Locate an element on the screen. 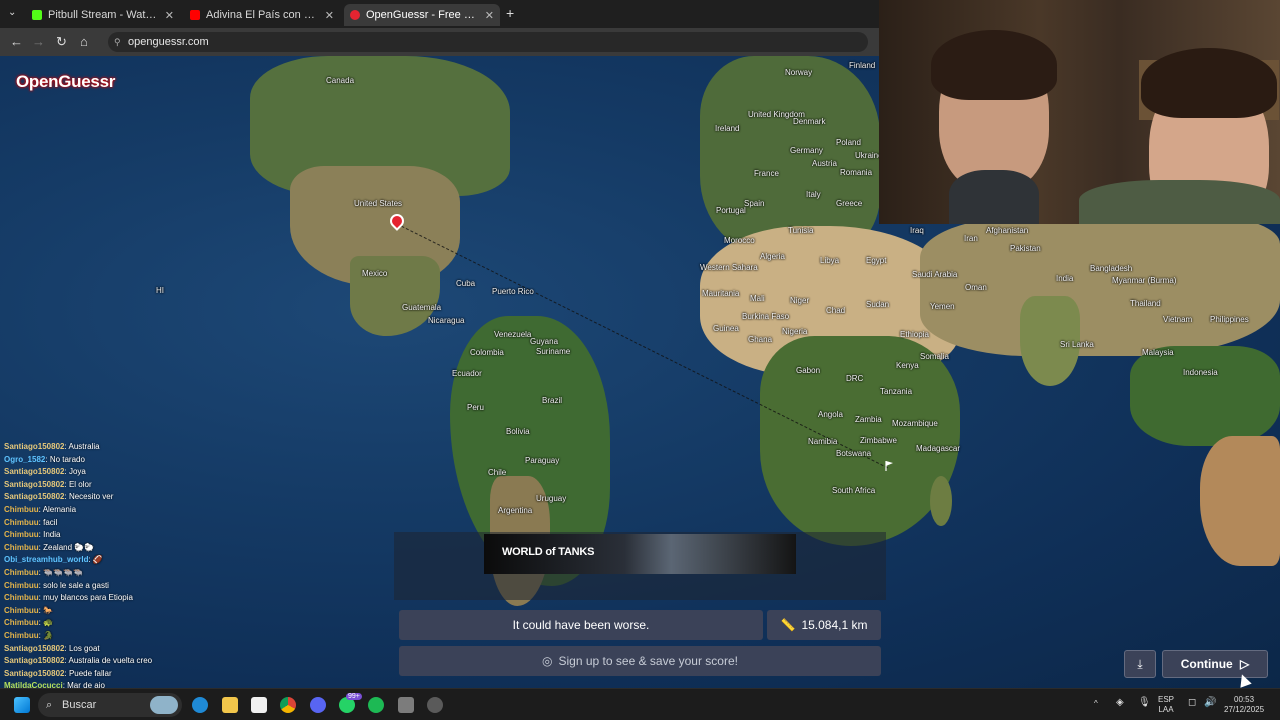  map-label: Puerto Rico is located at coordinates (513, 291).